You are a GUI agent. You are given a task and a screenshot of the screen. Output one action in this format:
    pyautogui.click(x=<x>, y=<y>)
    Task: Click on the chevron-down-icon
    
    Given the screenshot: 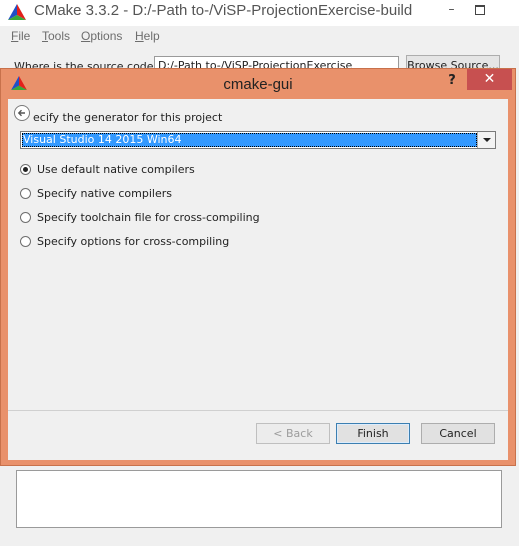 What is the action you would take?
    pyautogui.click(x=486, y=140)
    